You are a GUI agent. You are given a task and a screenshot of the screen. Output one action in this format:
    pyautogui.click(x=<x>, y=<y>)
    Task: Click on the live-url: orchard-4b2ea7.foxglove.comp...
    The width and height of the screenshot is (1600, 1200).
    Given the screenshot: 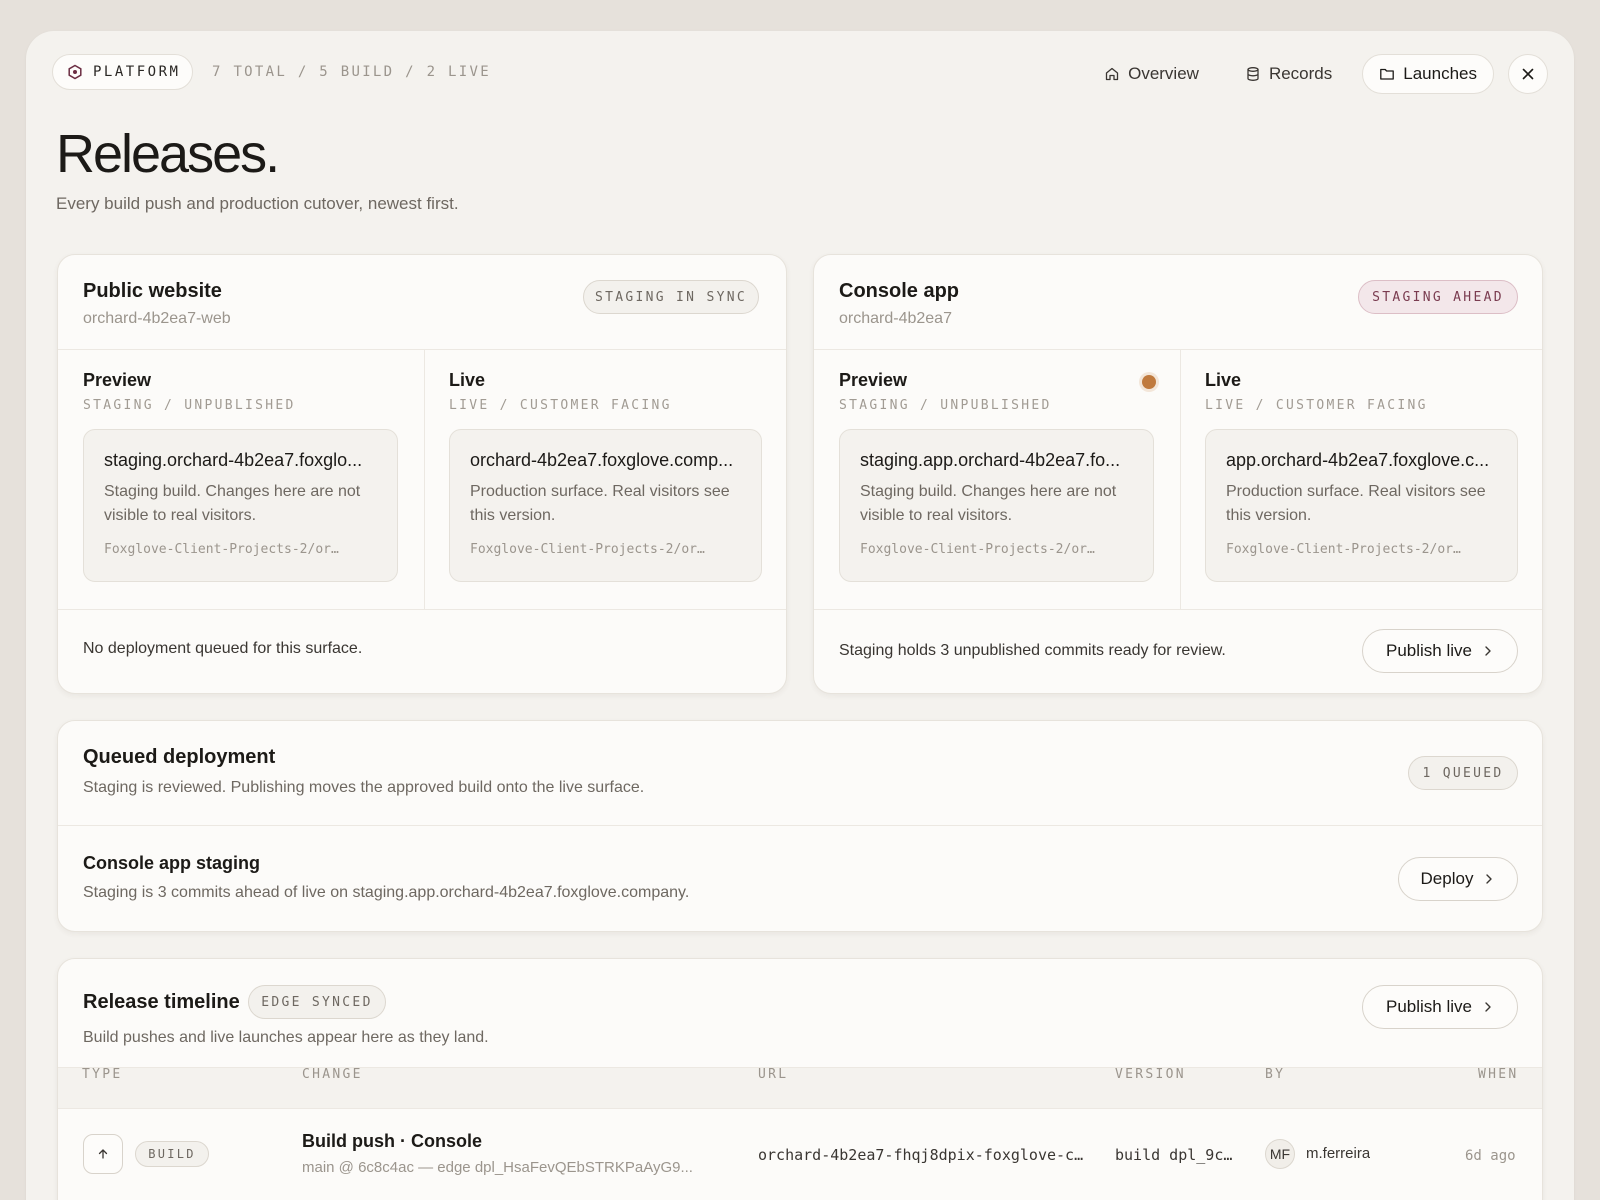 What is the action you would take?
    pyautogui.click(x=608, y=460)
    